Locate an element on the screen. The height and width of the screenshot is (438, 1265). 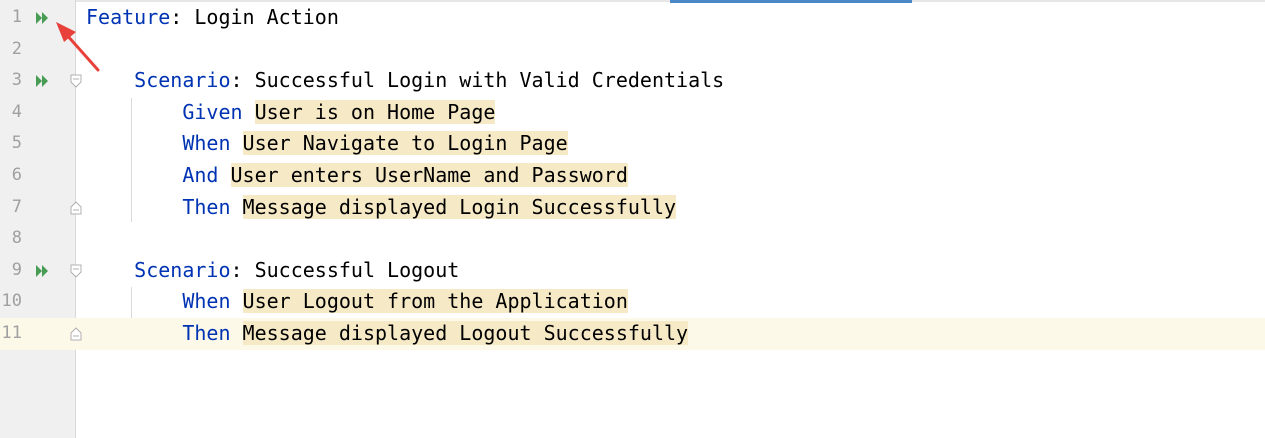
scenario-name: Successful Login with Valid Credentials is located at coordinates (489, 80).